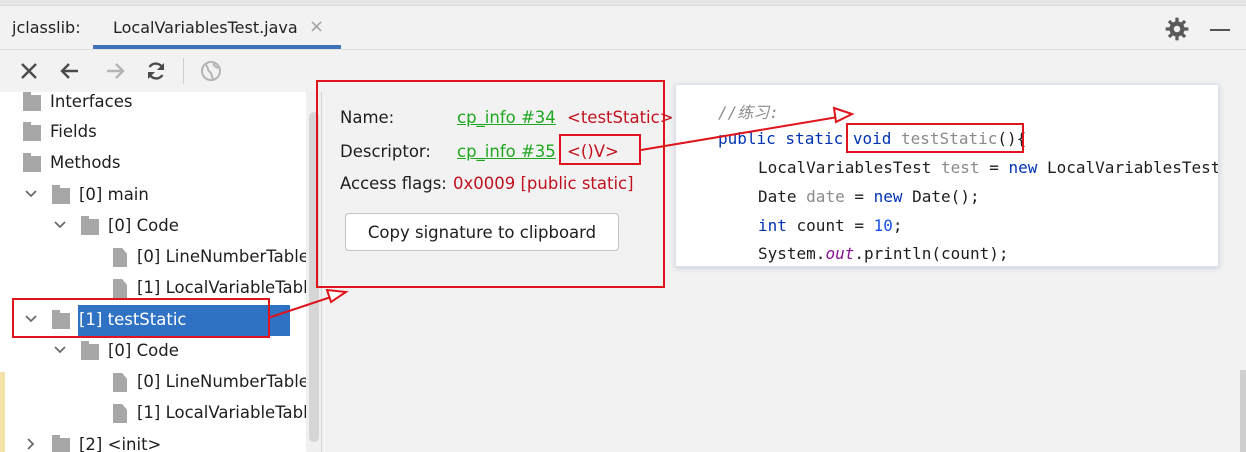 The width and height of the screenshot is (1246, 452). I want to click on arrow-left-icon, so click(70, 71).